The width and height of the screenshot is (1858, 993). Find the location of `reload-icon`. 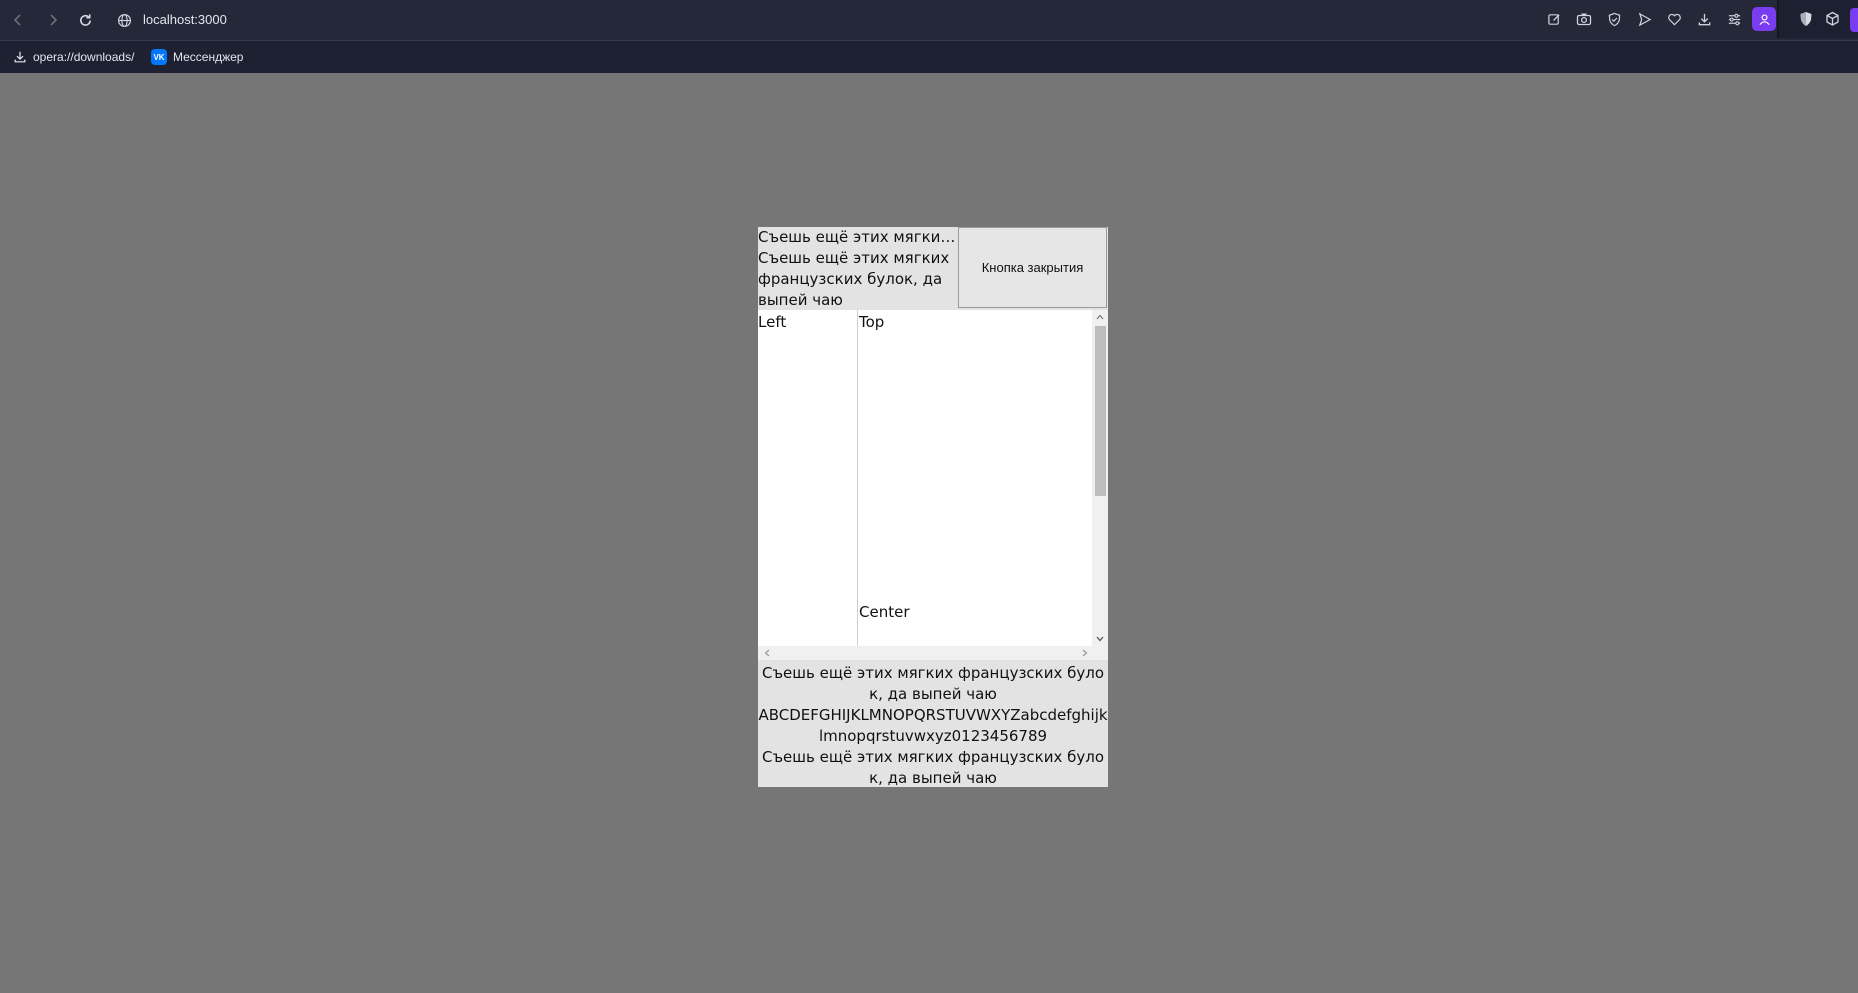

reload-icon is located at coordinates (85, 19).